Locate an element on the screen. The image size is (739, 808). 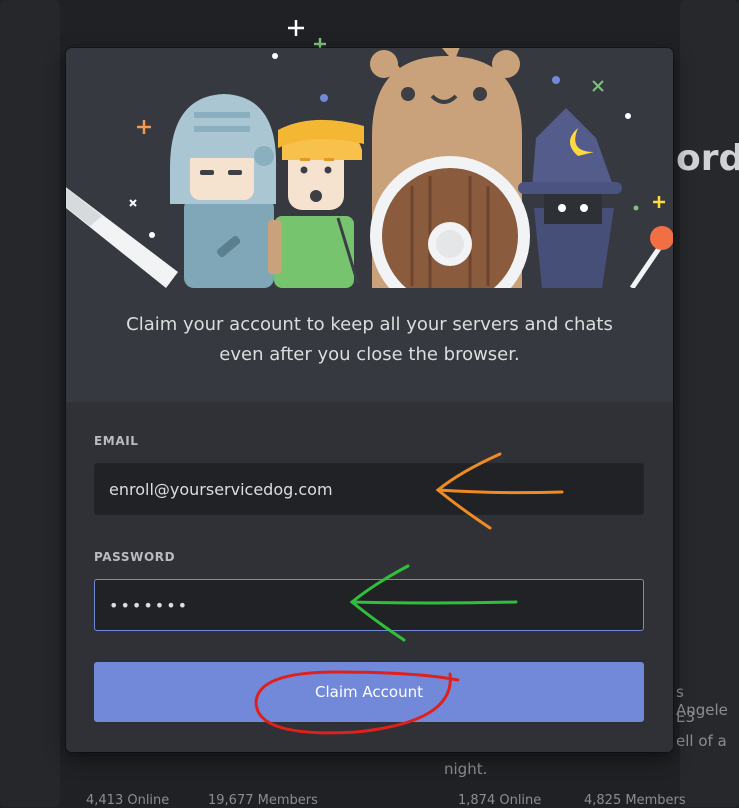
background-snippet: E3 is located at coordinates (686, 717).